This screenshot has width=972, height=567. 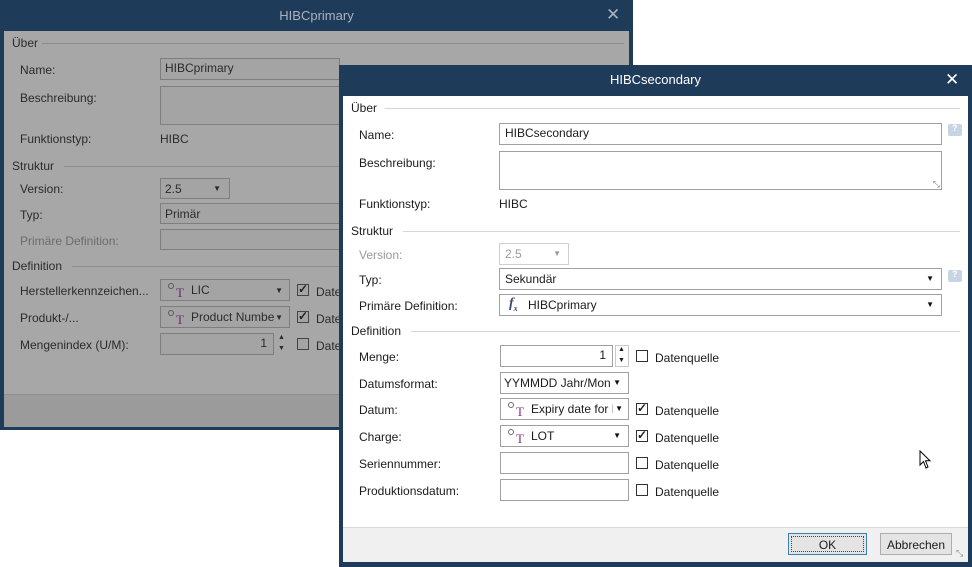 I want to click on batch-select: T LOT ▼, so click(x=564, y=436).